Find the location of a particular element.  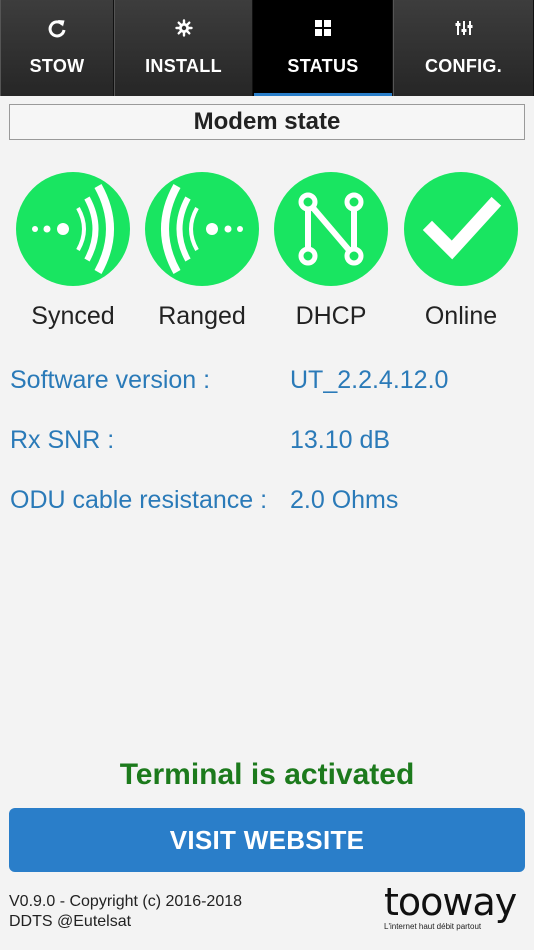

state-dhcp-label: DHCP is located at coordinates (331, 316).